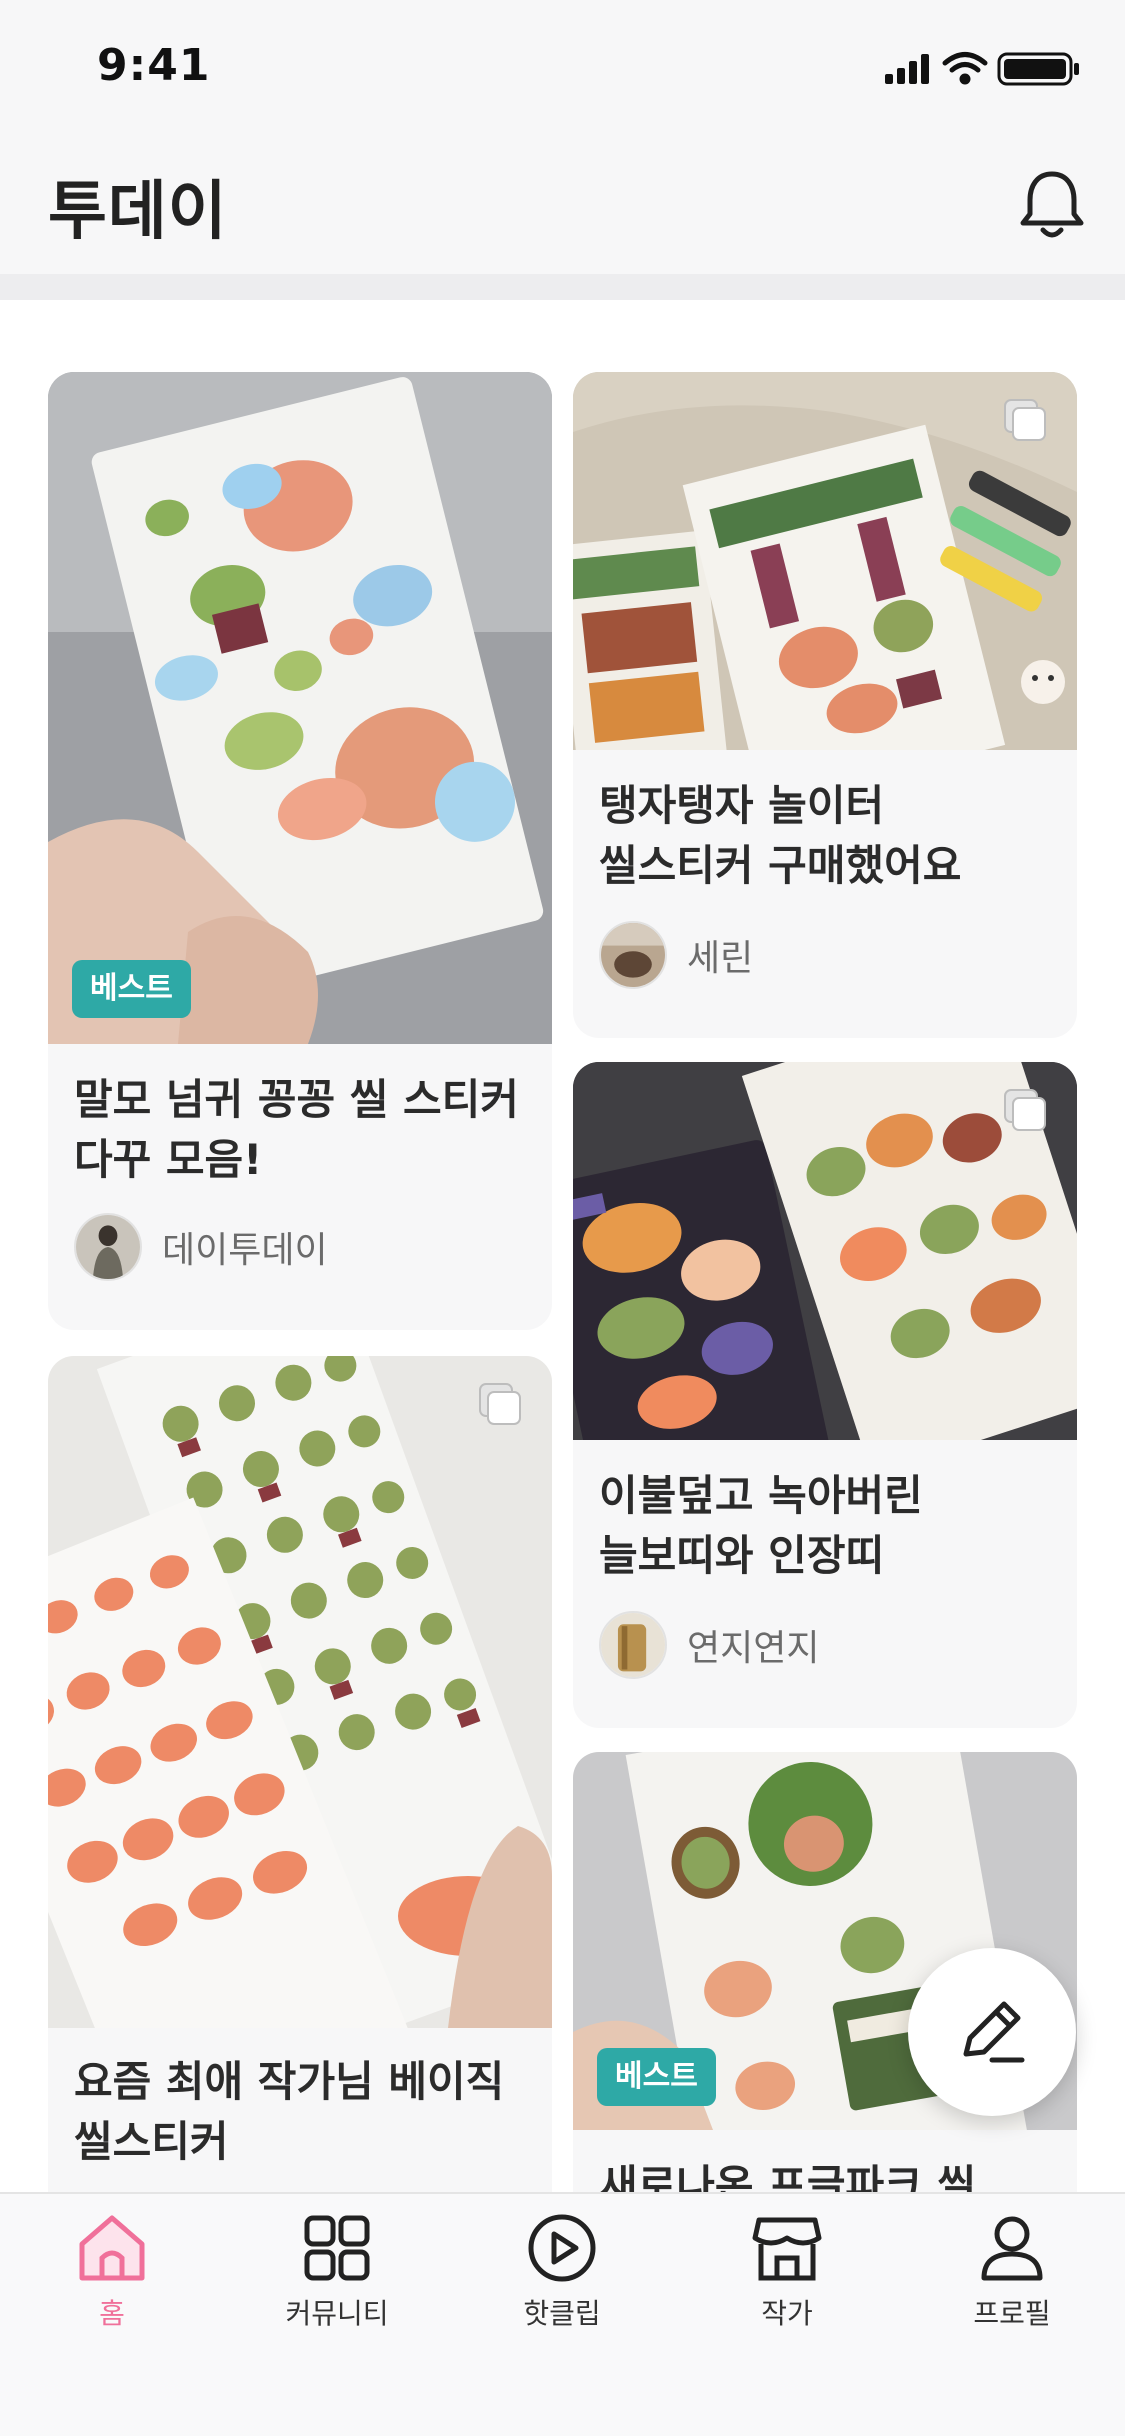 This screenshot has height=2436, width=1125. Describe the element at coordinates (1012, 2313) in the screenshot. I see `nav-label: 프로필` at that location.